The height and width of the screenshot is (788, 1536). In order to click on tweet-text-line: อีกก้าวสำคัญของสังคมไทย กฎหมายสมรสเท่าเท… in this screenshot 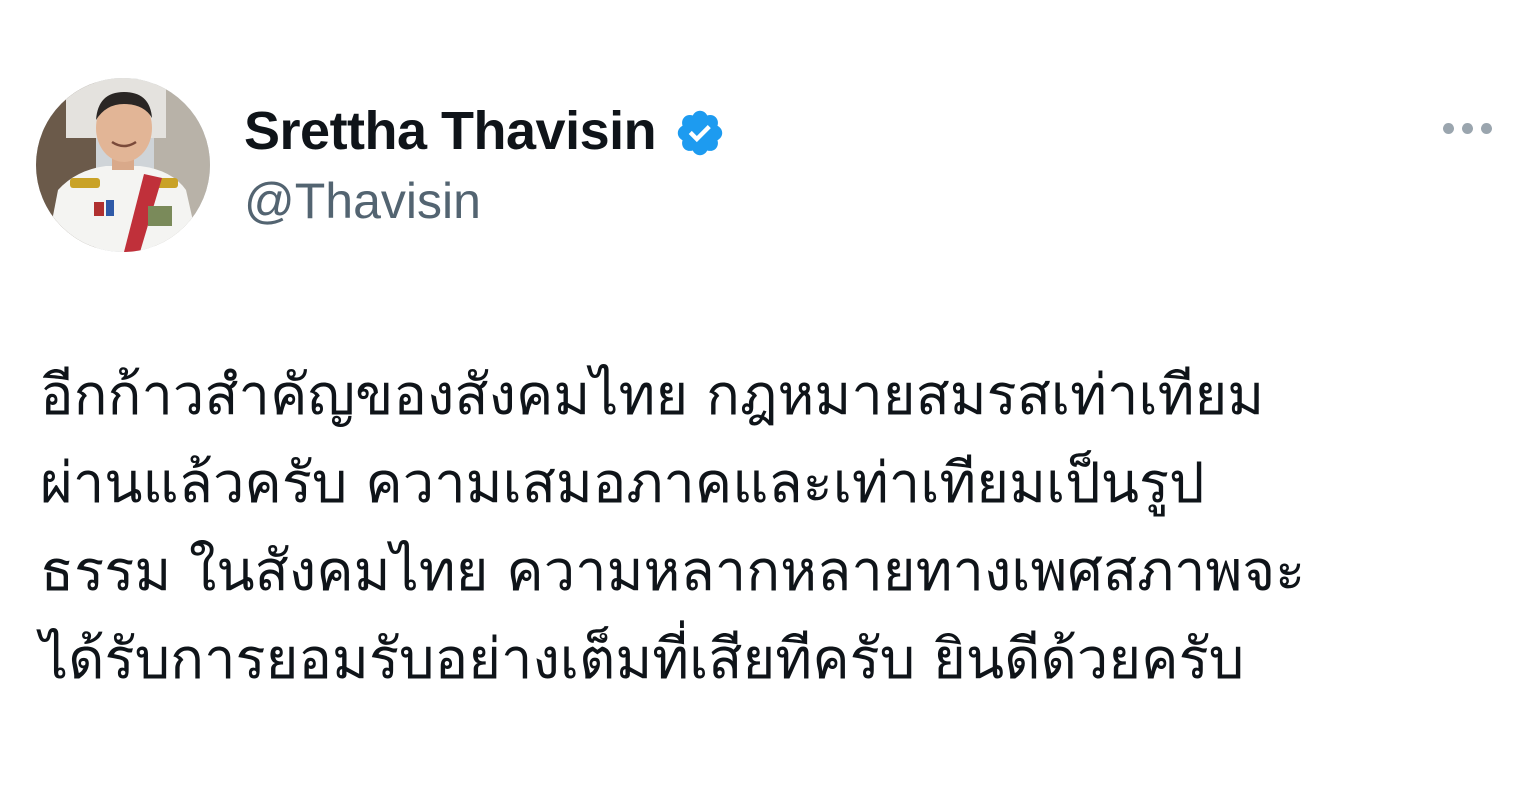, I will do `click(652, 395)`.